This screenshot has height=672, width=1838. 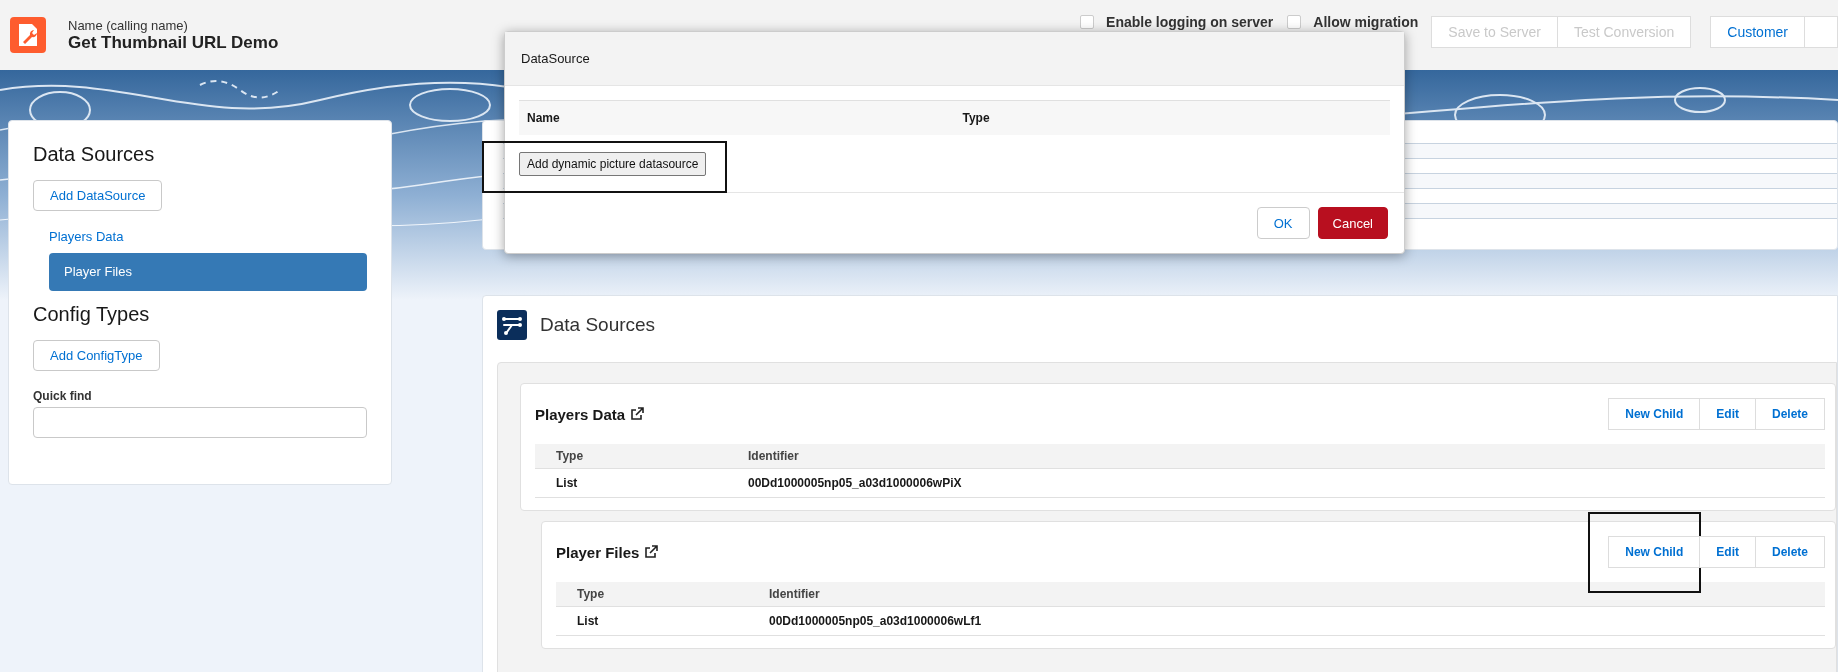 I want to click on section-heading: Config Types, so click(x=91, y=314).